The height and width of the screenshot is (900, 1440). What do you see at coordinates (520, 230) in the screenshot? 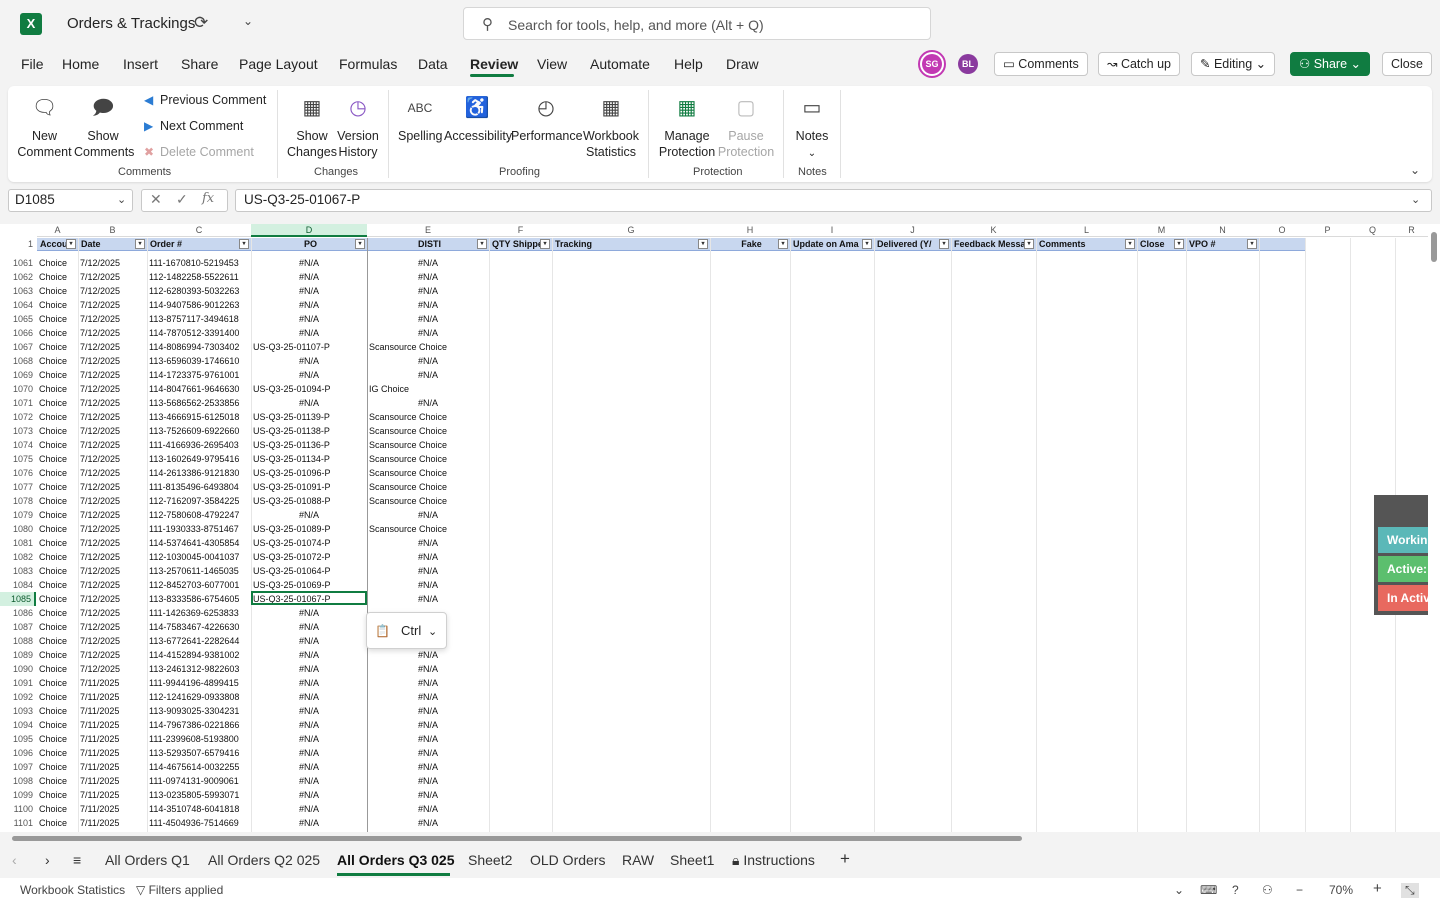
I see `column-header-f: F` at bounding box center [520, 230].